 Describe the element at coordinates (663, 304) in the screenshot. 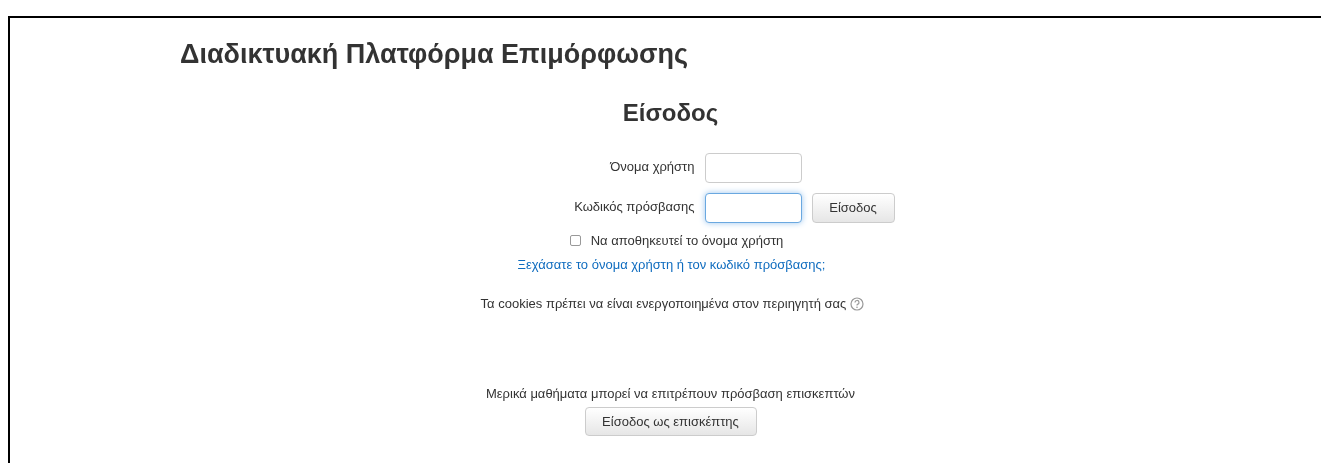

I see `cookies-note: Τα cookies πρέπει να είναι ενεργοποιημένα στον περιηγητή σας` at that location.